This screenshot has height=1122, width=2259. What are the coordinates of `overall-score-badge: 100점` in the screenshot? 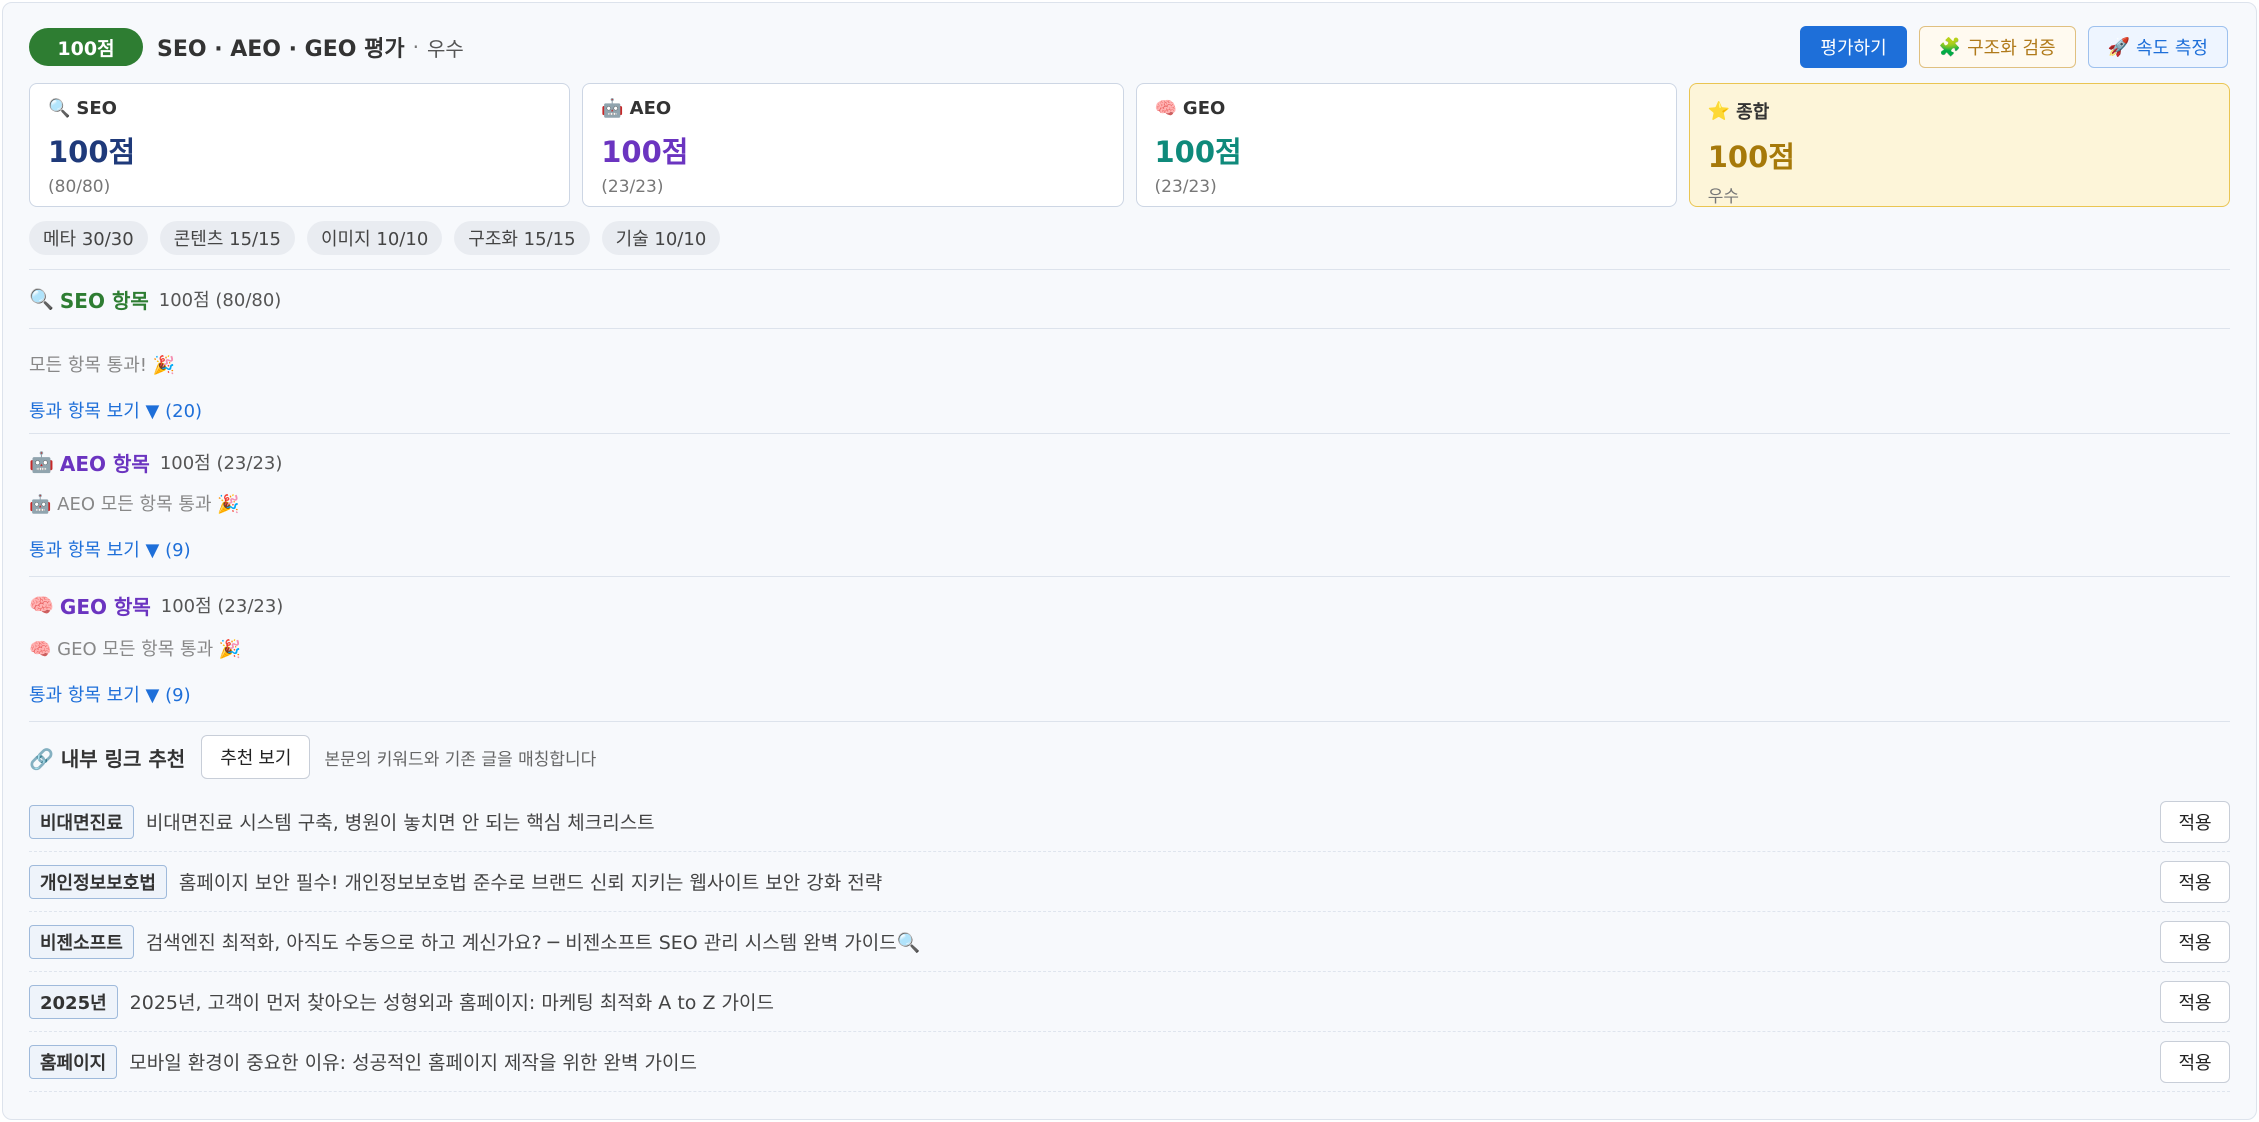 It's located at (86, 47).